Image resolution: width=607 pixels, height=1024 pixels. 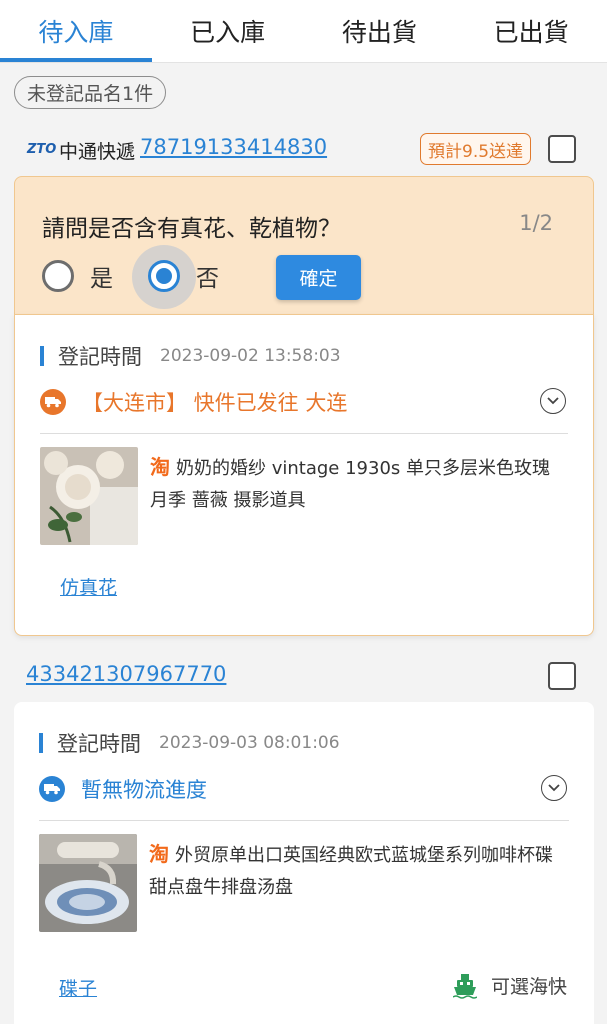 What do you see at coordinates (380, 31) in the screenshot?
I see `tab-pending-outbound: 待出貨` at bounding box center [380, 31].